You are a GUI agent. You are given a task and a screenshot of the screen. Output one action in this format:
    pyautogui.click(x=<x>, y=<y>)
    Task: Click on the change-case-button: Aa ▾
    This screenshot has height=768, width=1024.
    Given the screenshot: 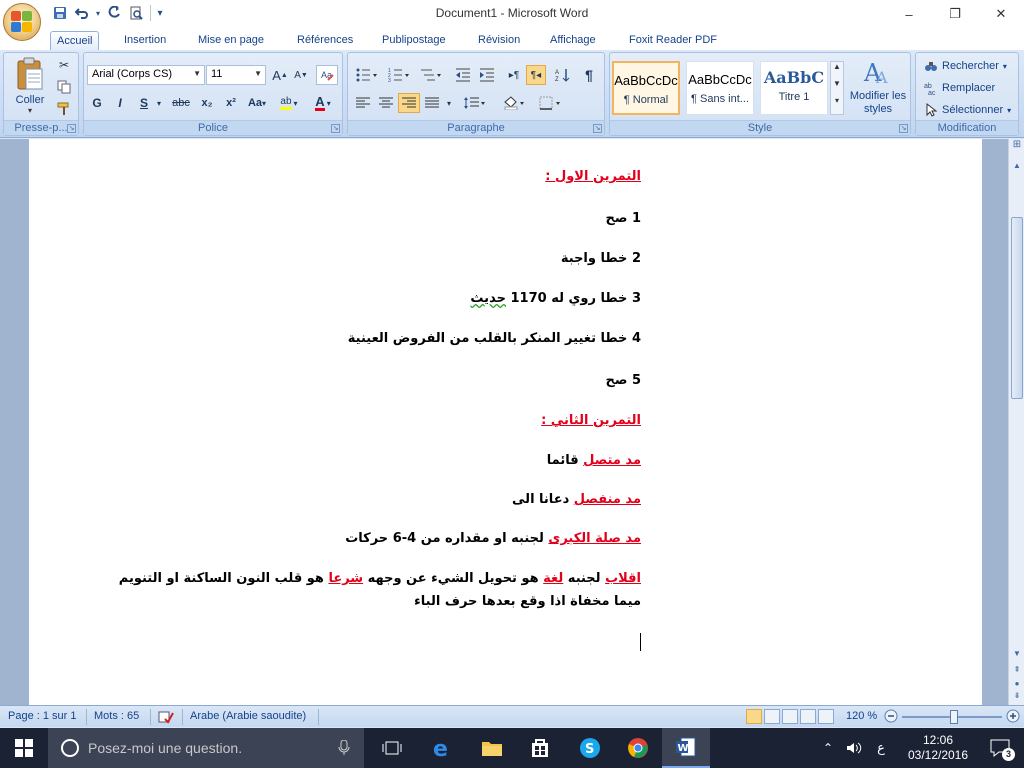 What is the action you would take?
    pyautogui.click(x=257, y=103)
    